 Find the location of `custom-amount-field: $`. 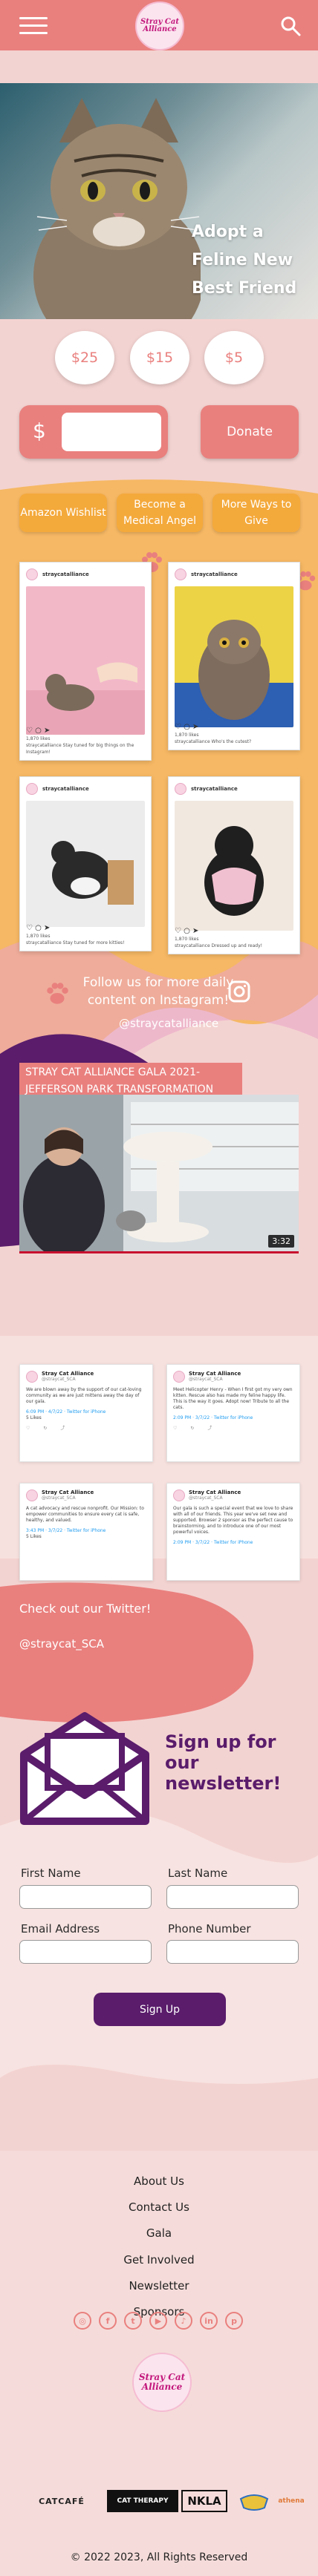

custom-amount-field: $ is located at coordinates (93, 432).